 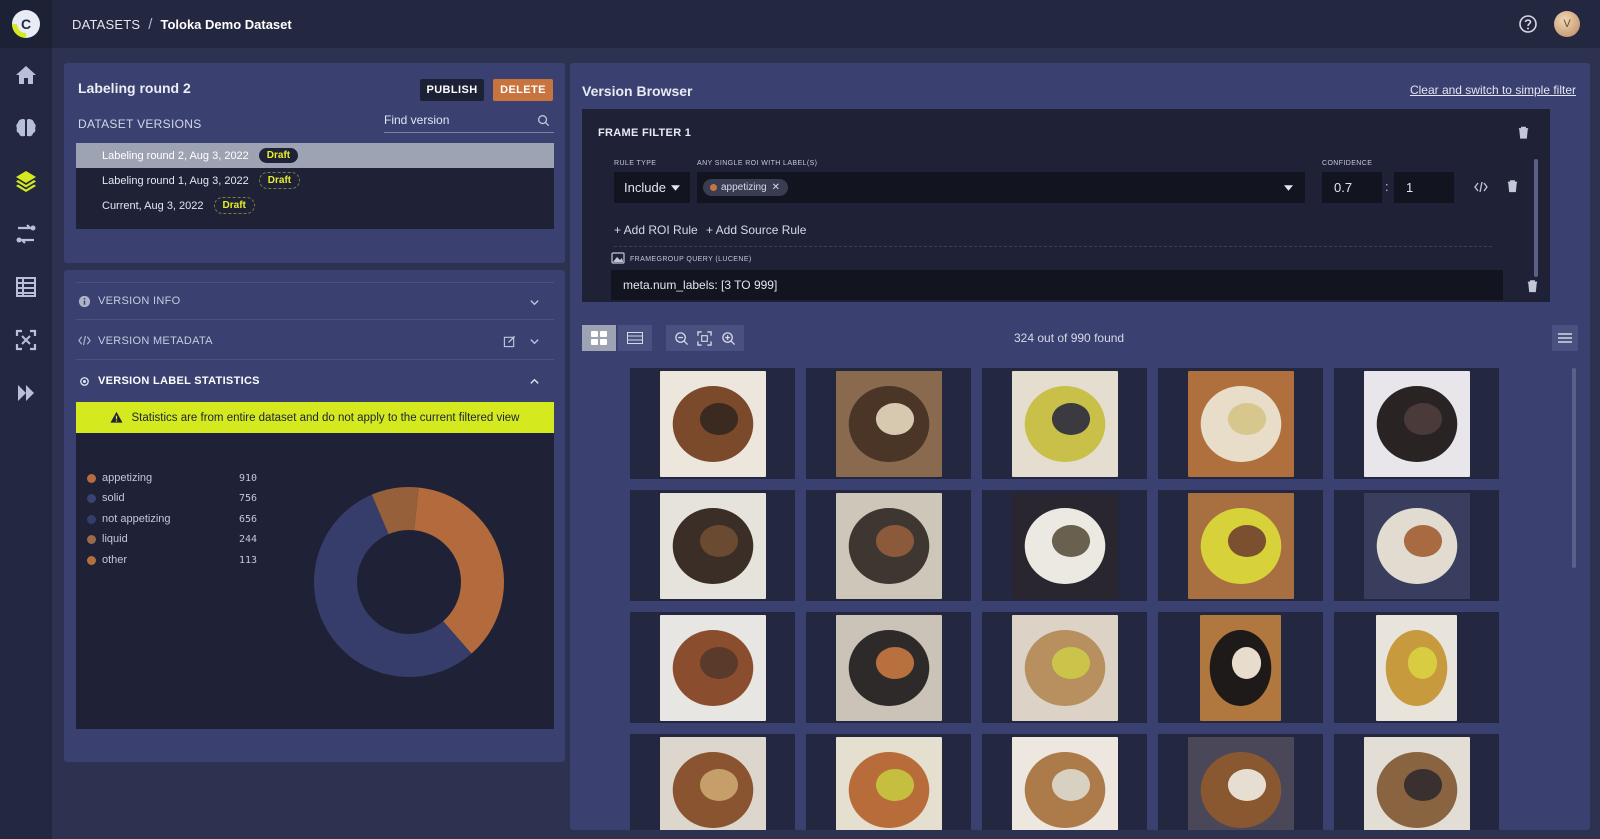 I want to click on version-row: Current, Aug 3, 2022 Draft, so click(x=315, y=205).